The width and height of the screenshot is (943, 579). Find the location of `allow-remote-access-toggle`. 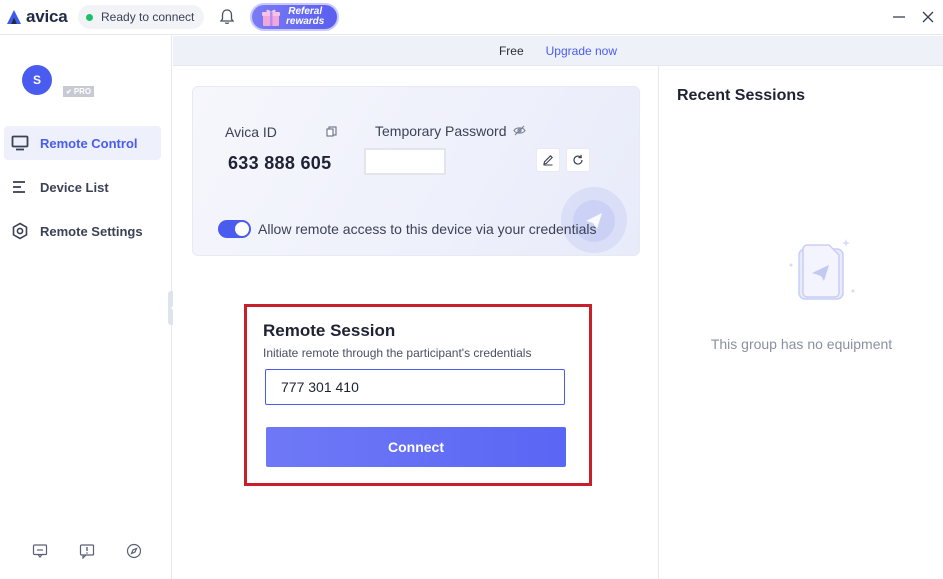

allow-remote-access-toggle is located at coordinates (234, 229).